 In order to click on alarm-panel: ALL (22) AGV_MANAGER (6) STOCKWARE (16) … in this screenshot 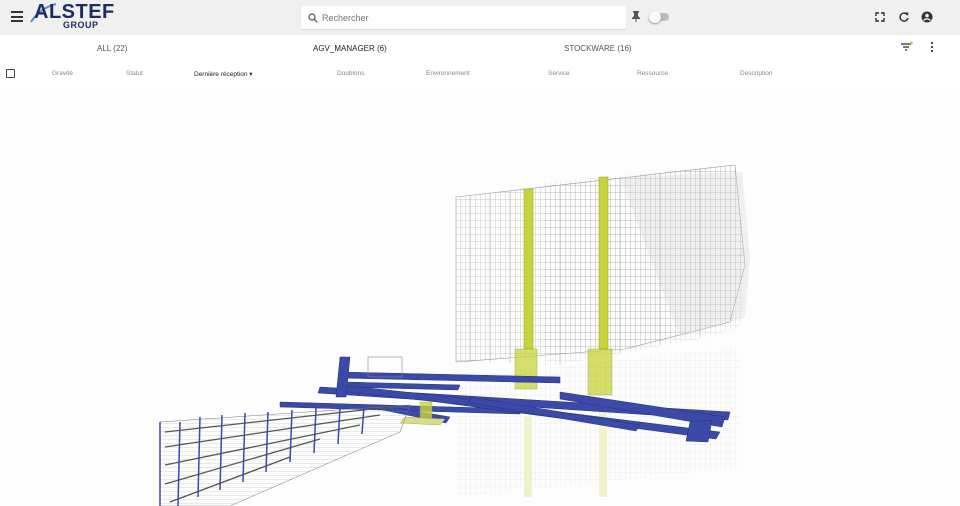, I will do `click(480, 61)`.